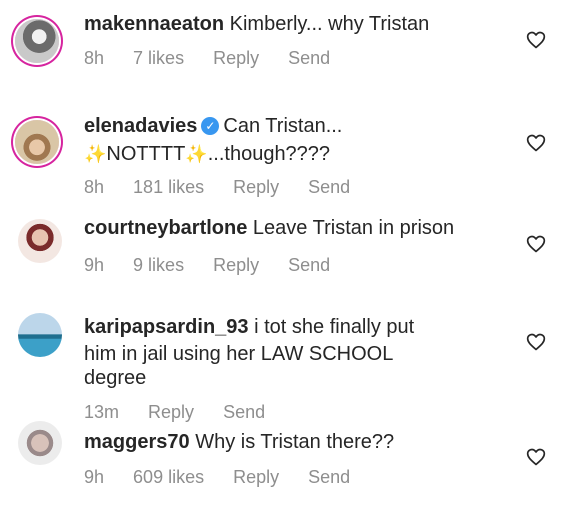 Image resolution: width=580 pixels, height=509 pixels. Describe the element at coordinates (166, 327) in the screenshot. I see `comment-username: karipapsardin_93` at that location.